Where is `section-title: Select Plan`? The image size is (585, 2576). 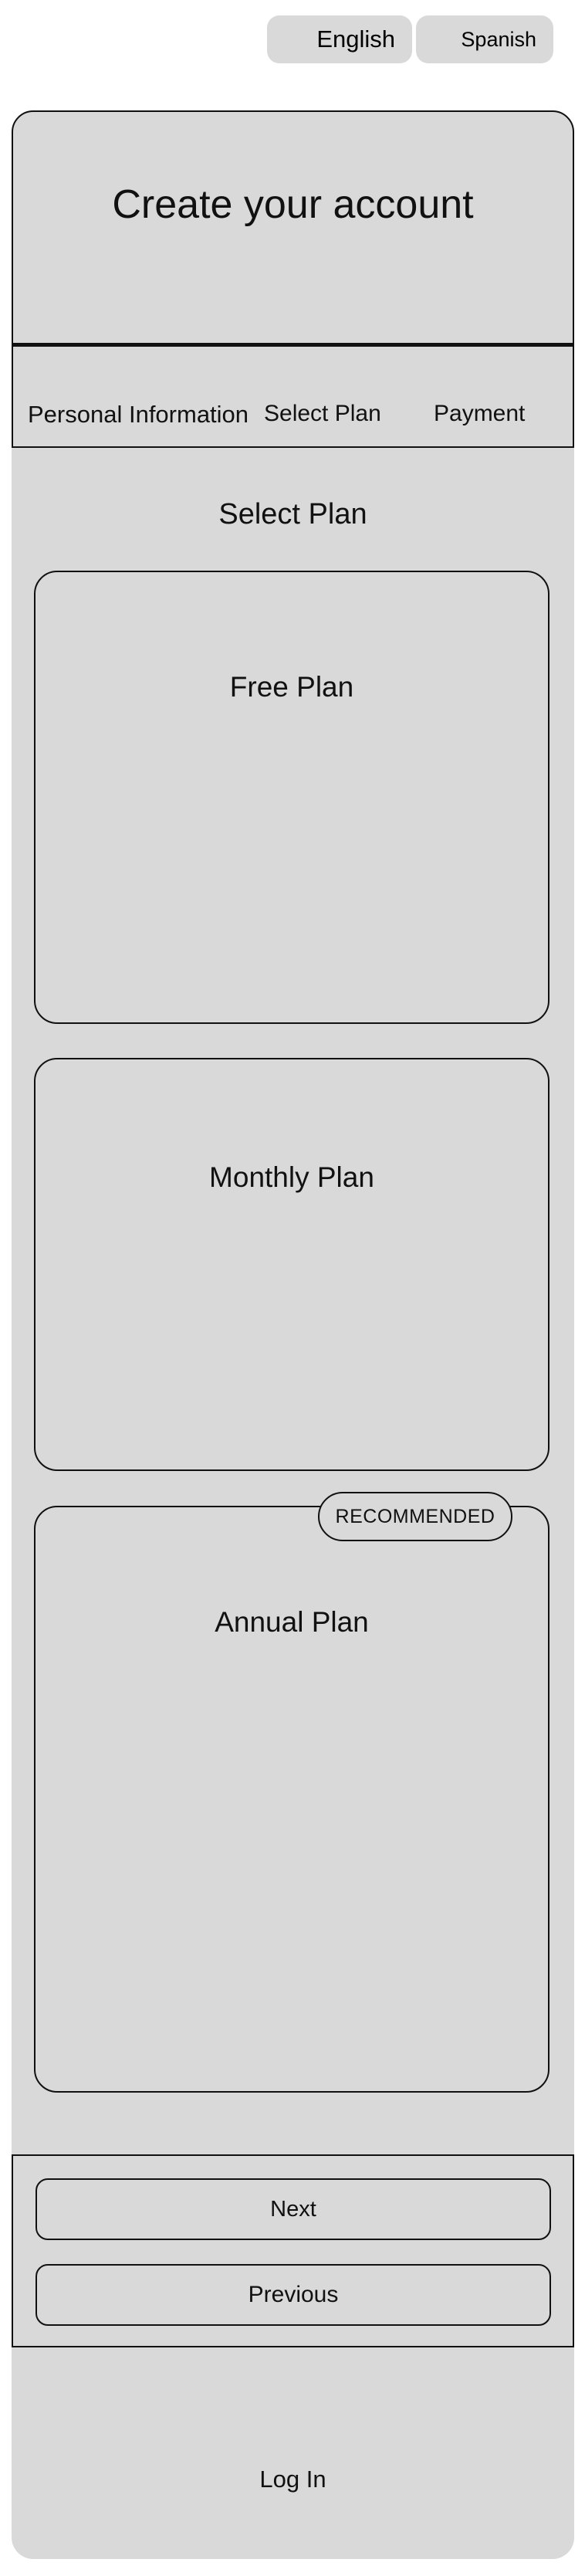
section-title: Select Plan is located at coordinates (292, 514).